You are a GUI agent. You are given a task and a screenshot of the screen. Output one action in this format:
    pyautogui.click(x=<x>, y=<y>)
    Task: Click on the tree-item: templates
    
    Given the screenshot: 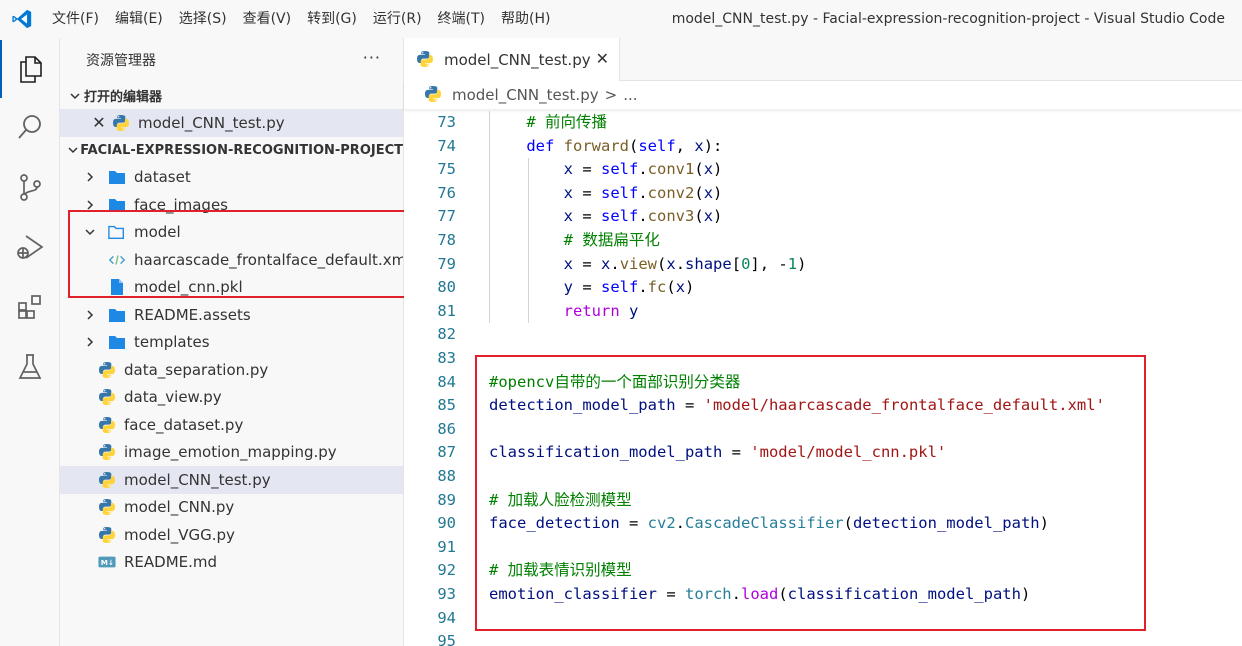 What is the action you would take?
    pyautogui.click(x=231, y=343)
    